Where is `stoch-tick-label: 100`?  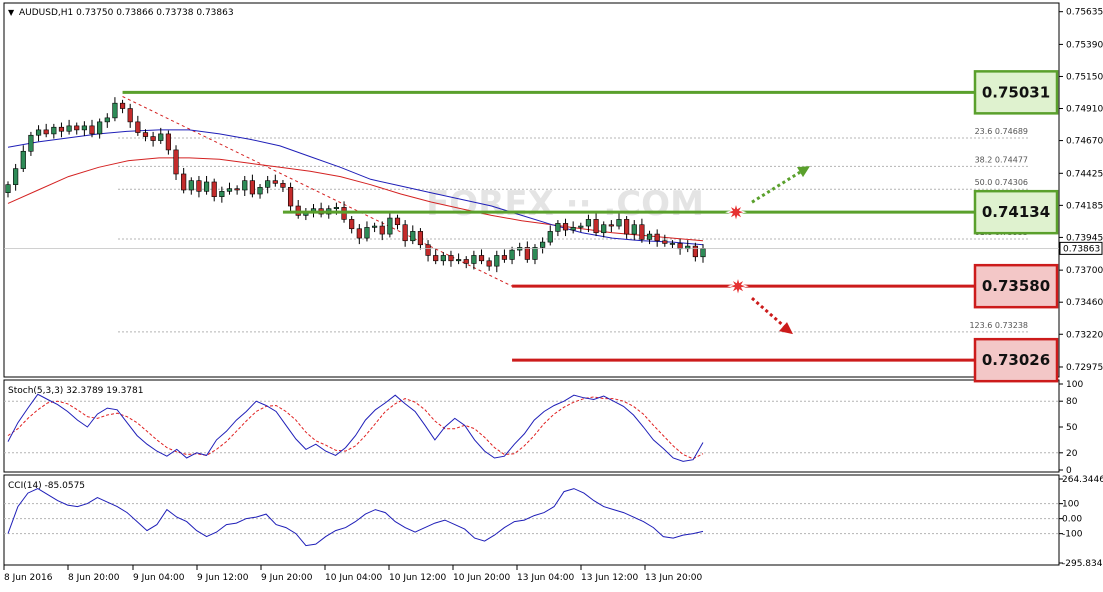 stoch-tick-label: 100 is located at coordinates (1074, 385).